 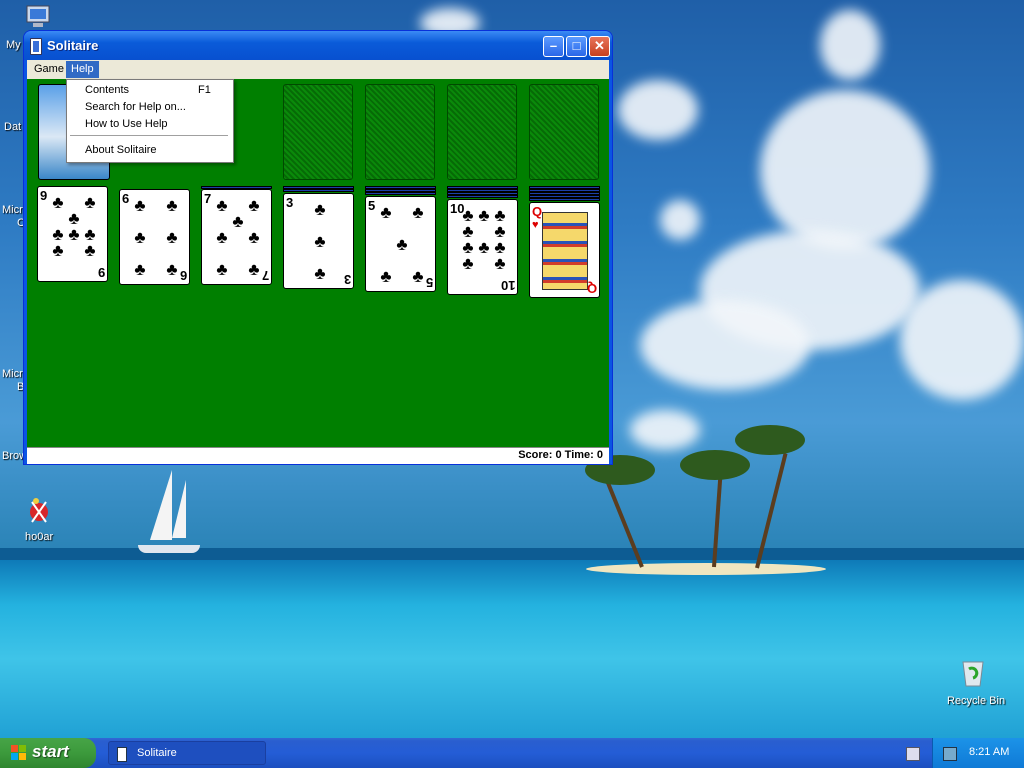 I want to click on sailboat-hull, so click(x=169, y=549).